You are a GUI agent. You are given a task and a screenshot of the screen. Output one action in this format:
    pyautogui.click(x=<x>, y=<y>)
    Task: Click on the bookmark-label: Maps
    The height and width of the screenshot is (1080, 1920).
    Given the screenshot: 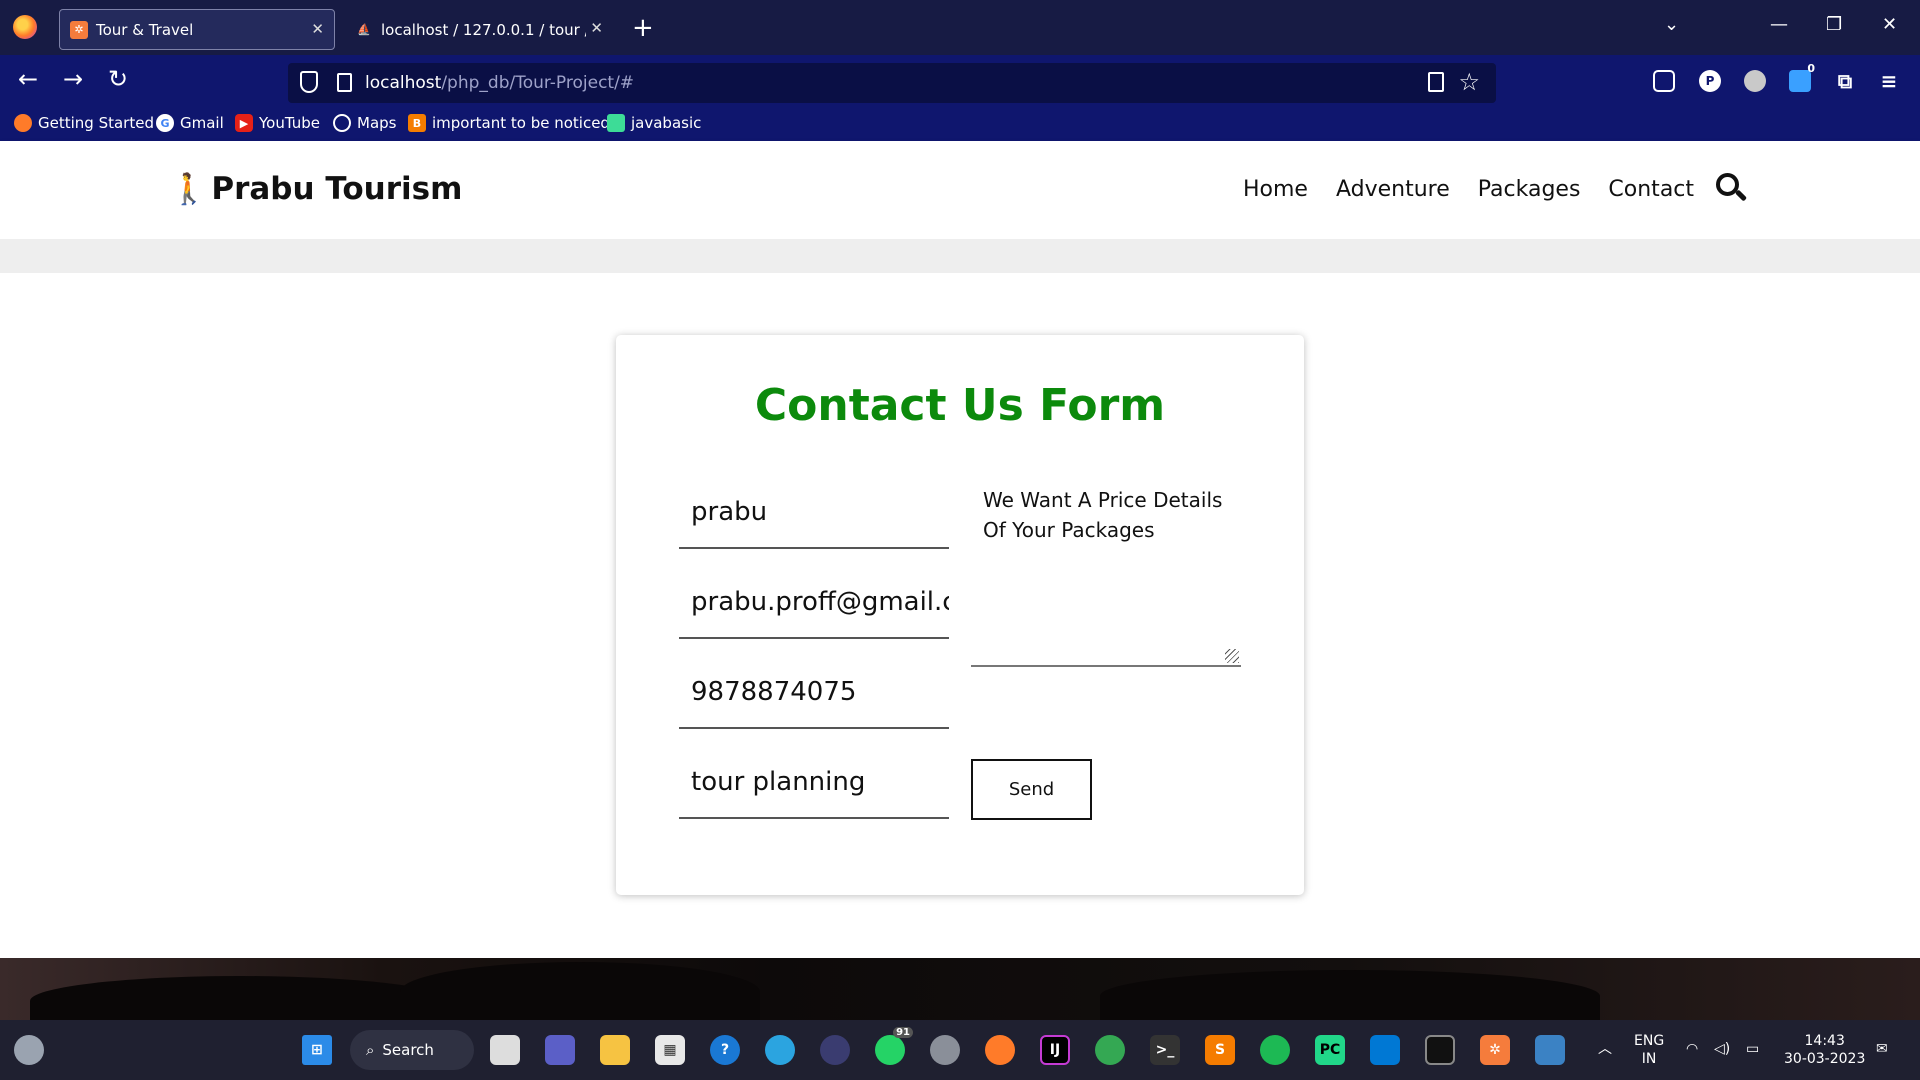 What is the action you would take?
    pyautogui.click(x=377, y=123)
    